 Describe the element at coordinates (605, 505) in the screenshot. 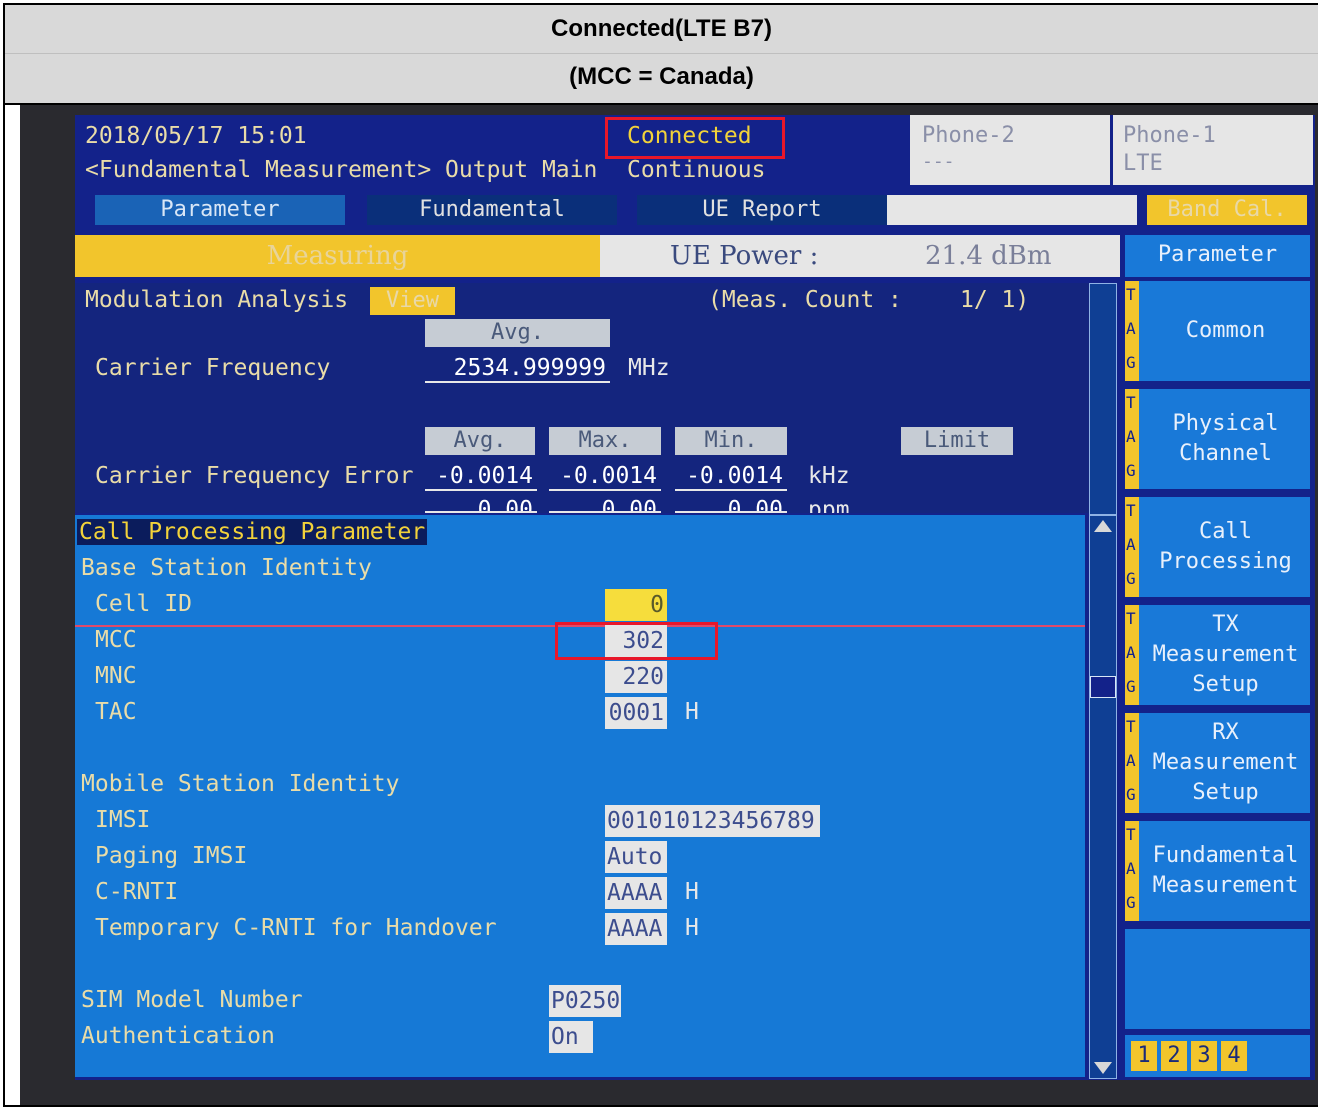

I see `ppm-max-value: 0.00` at that location.